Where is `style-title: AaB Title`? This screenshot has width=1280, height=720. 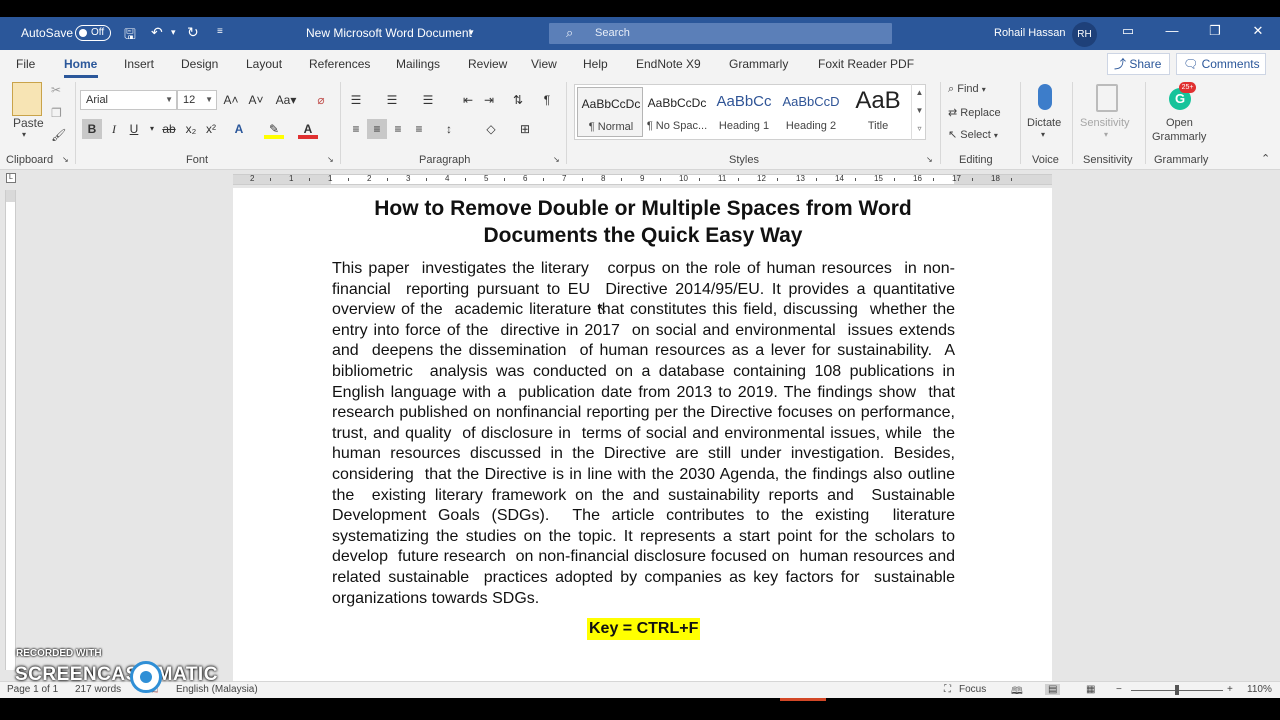
style-title: AaB Title is located at coordinates (878, 112).